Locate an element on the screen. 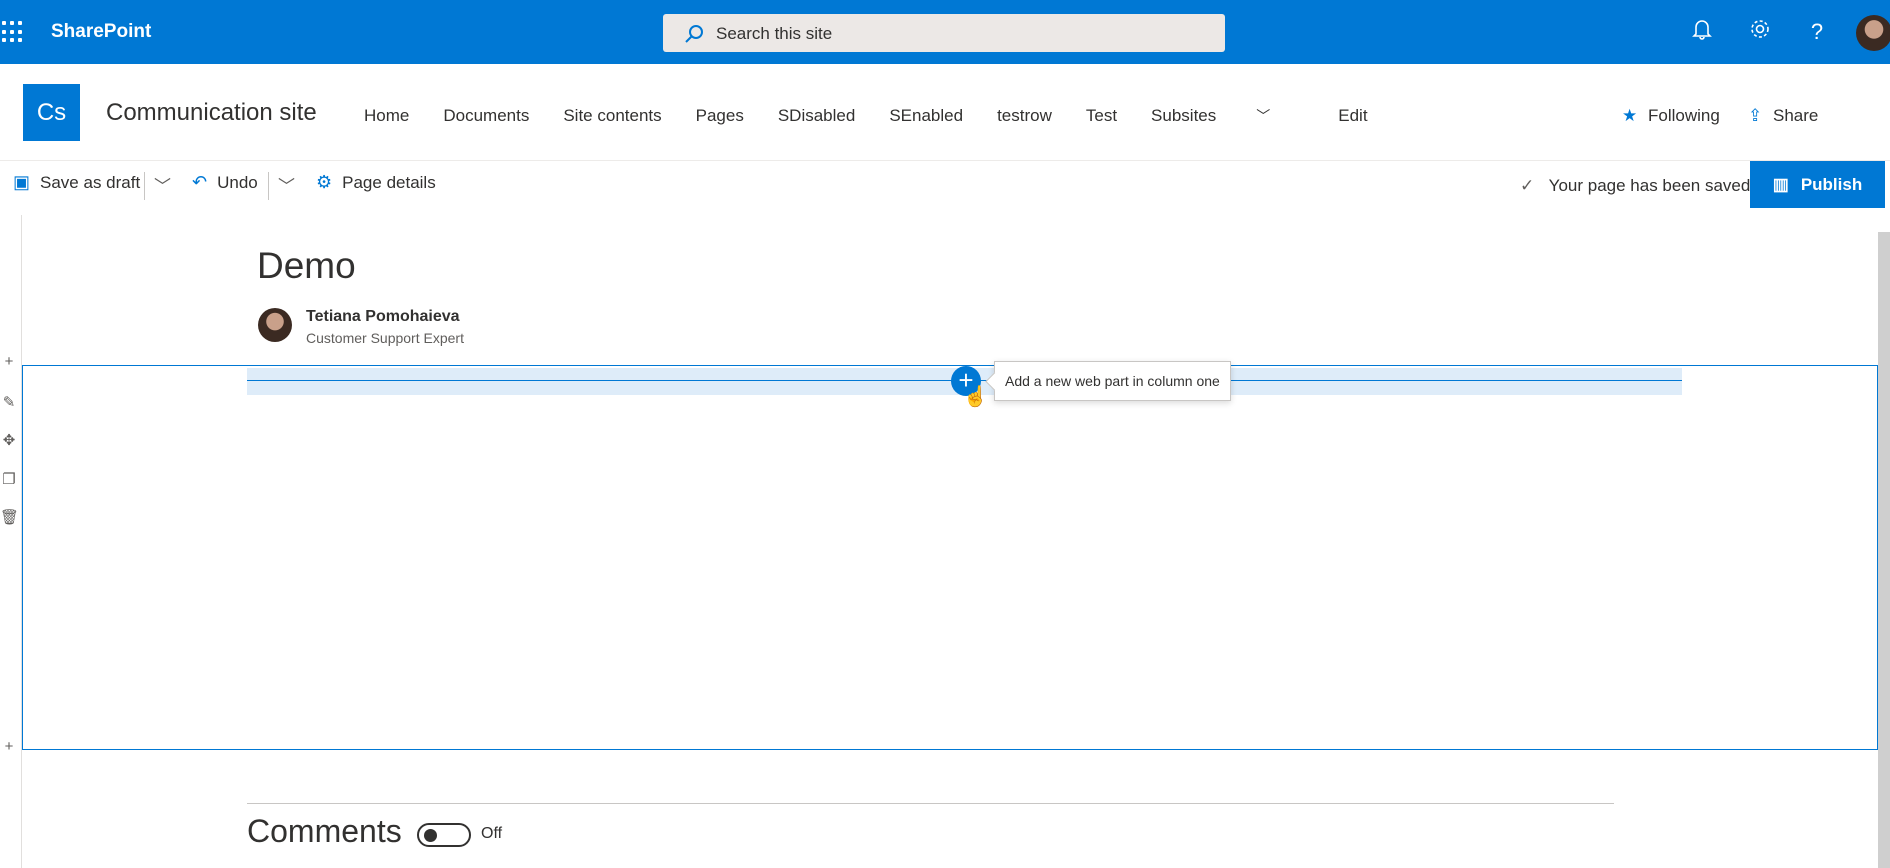 Image resolution: width=1890 pixels, height=868 pixels. page-details-button: ⚙ Page details is located at coordinates (376, 182).